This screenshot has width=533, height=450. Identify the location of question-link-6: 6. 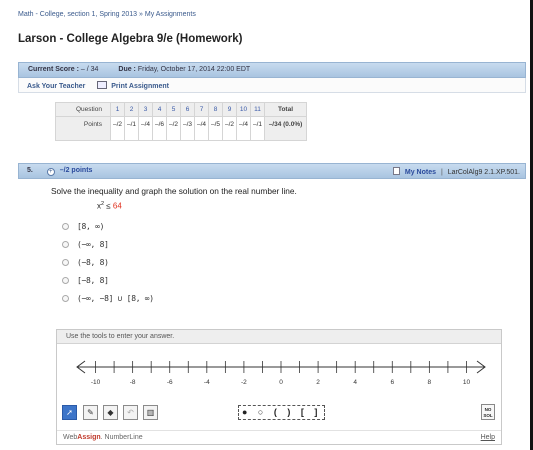
(187, 109).